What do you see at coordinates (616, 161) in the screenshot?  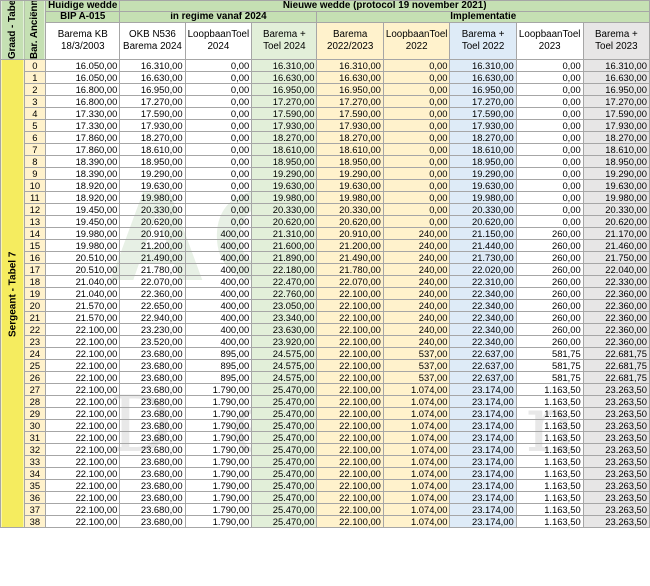 I see `table-cell: 18.950,00` at bounding box center [616, 161].